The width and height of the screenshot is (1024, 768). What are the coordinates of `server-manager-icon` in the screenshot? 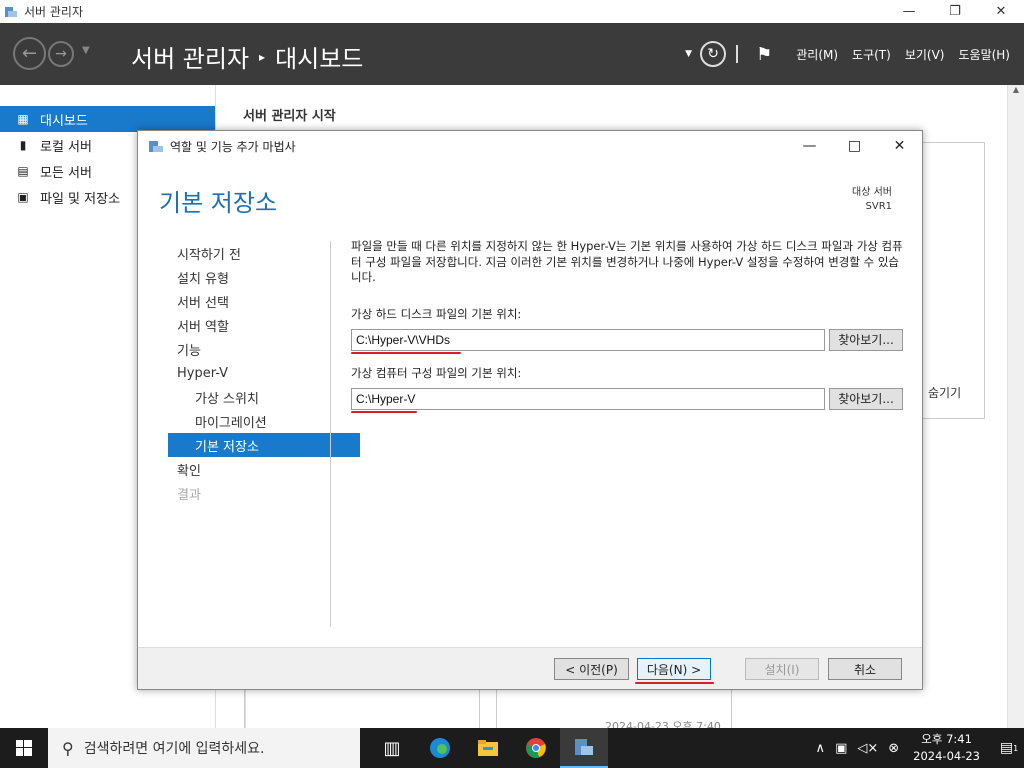 It's located at (584, 748).